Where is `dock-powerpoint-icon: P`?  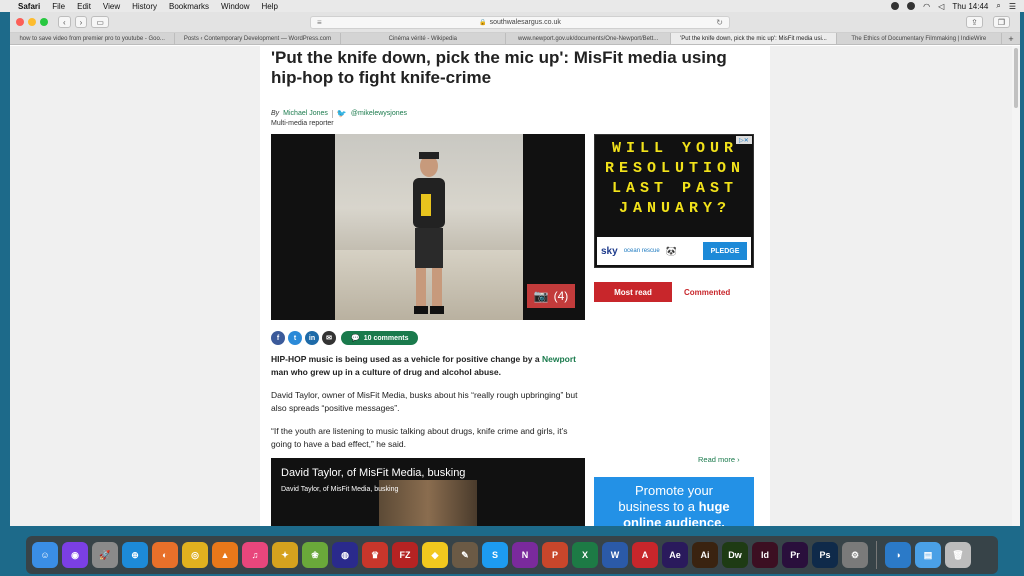 dock-powerpoint-icon: P is located at coordinates (555, 555).